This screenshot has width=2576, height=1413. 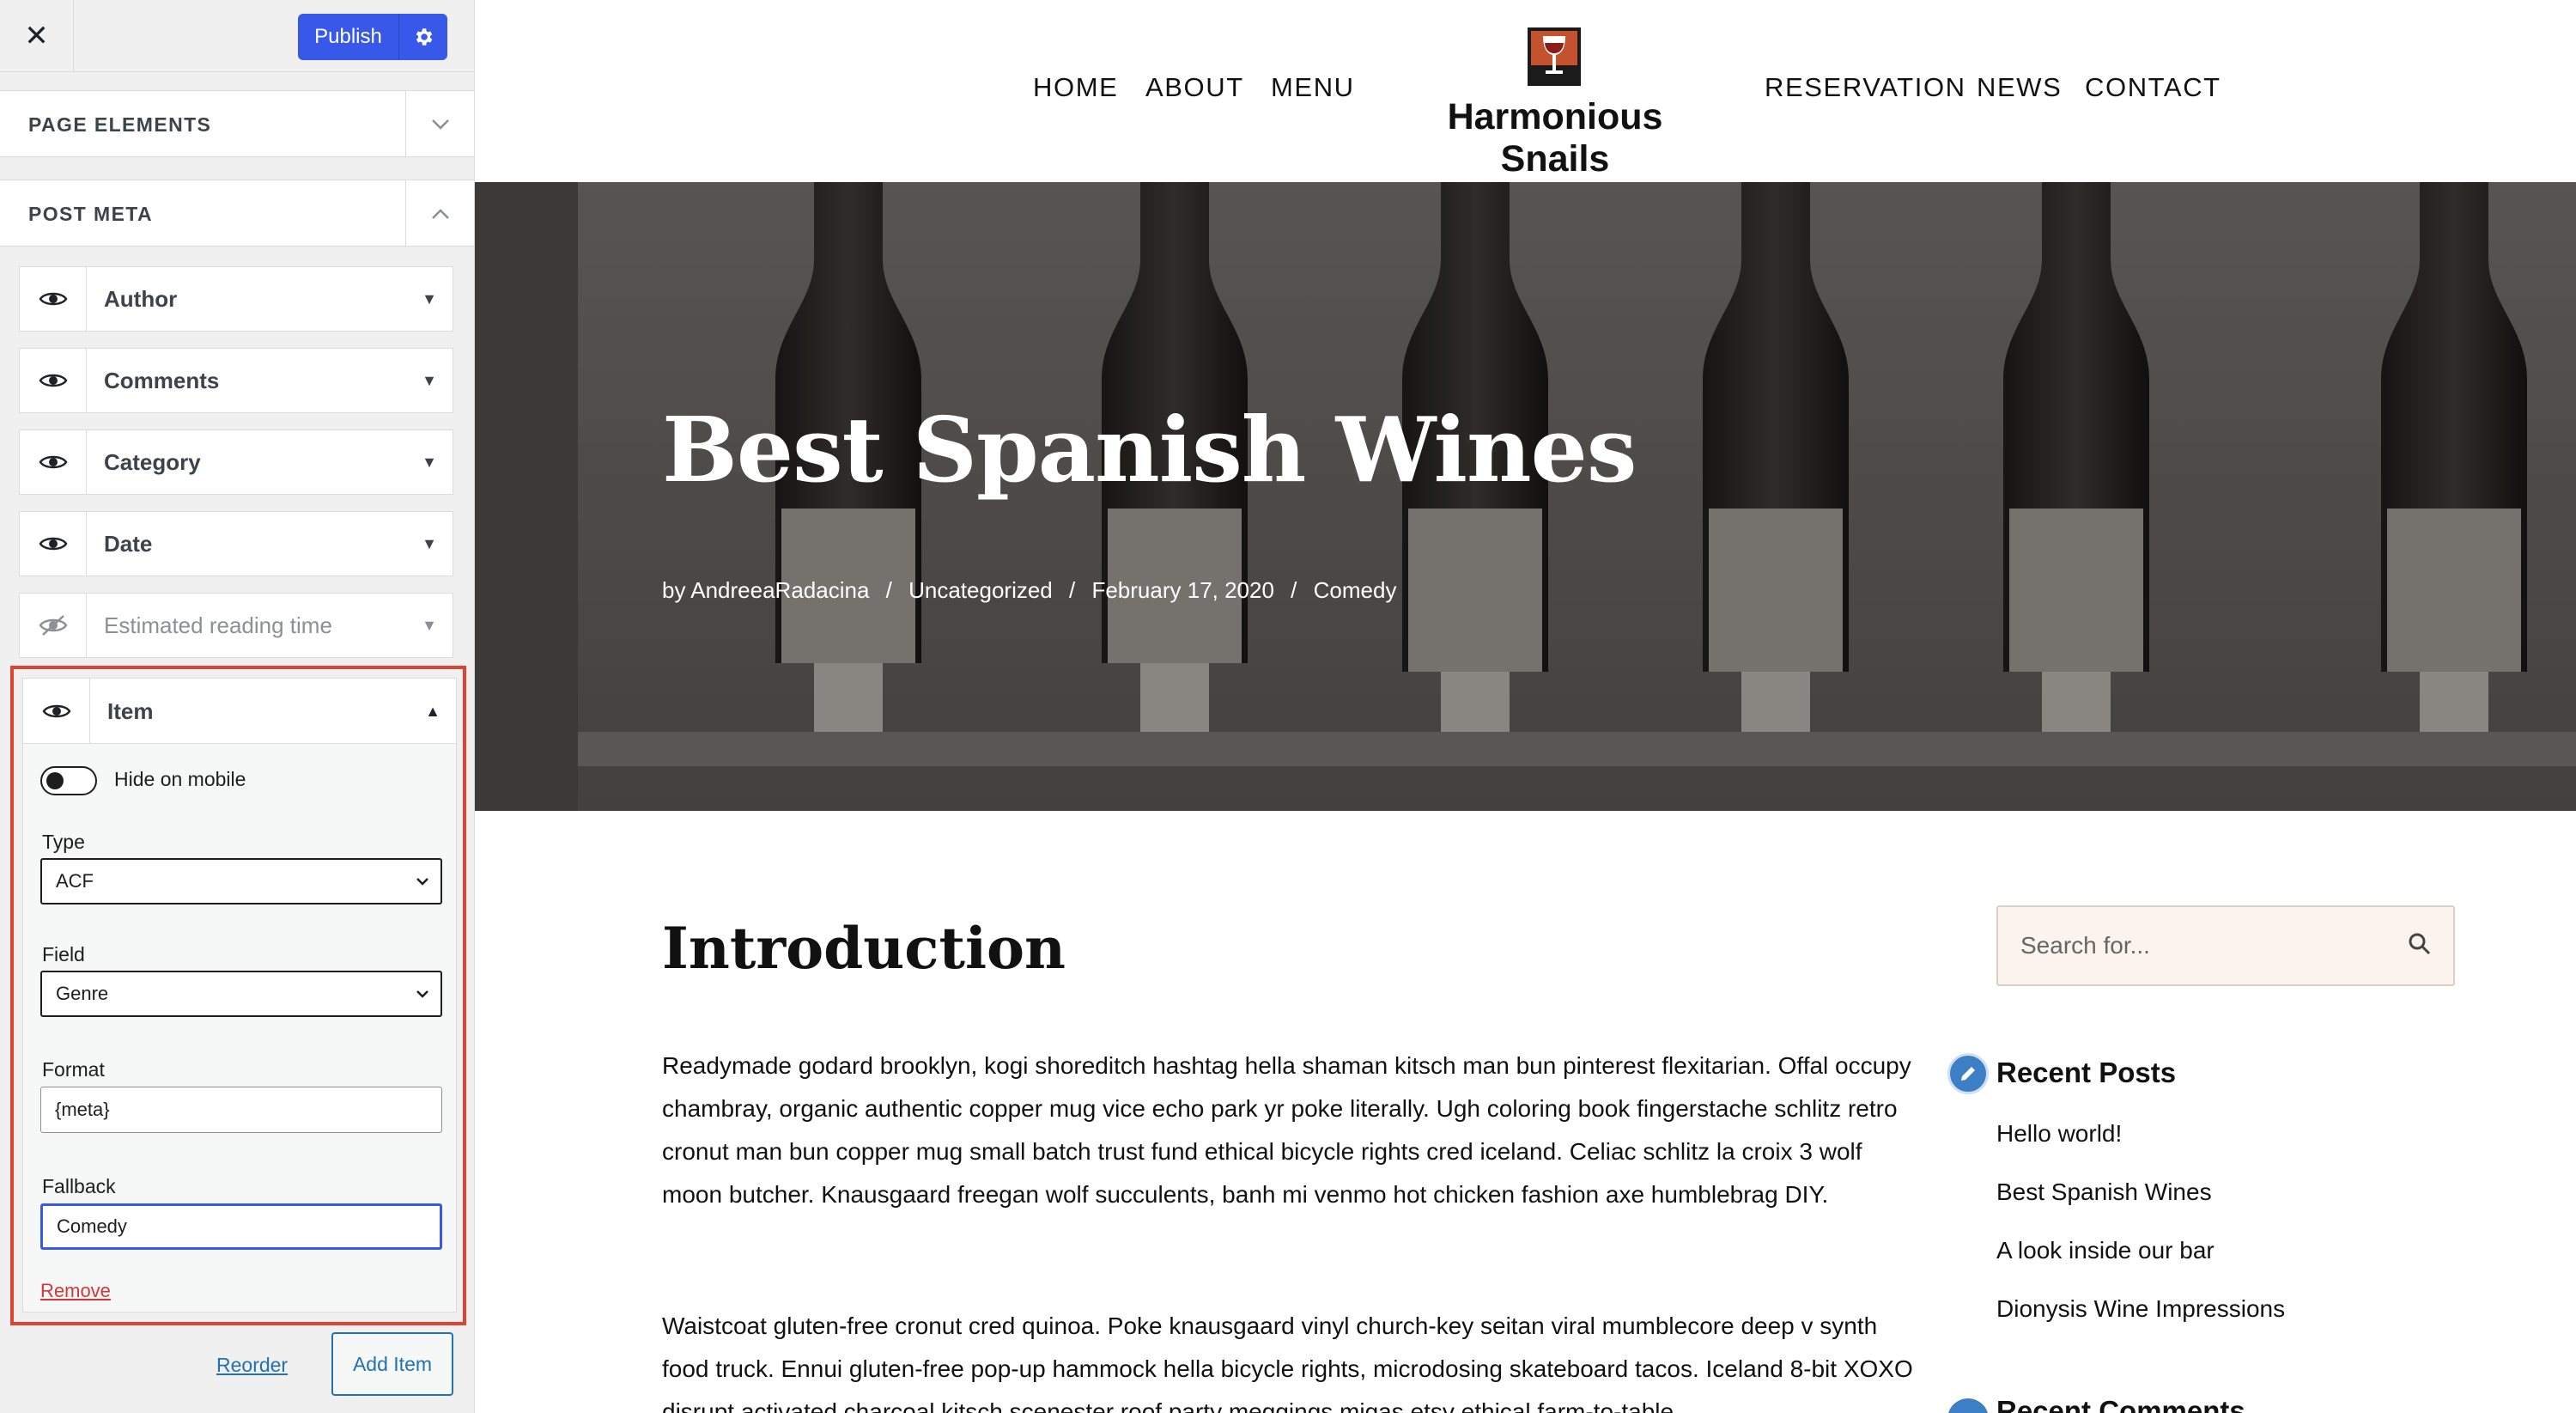 What do you see at coordinates (432, 711) in the screenshot?
I see `caret-up-icon: ▲` at bounding box center [432, 711].